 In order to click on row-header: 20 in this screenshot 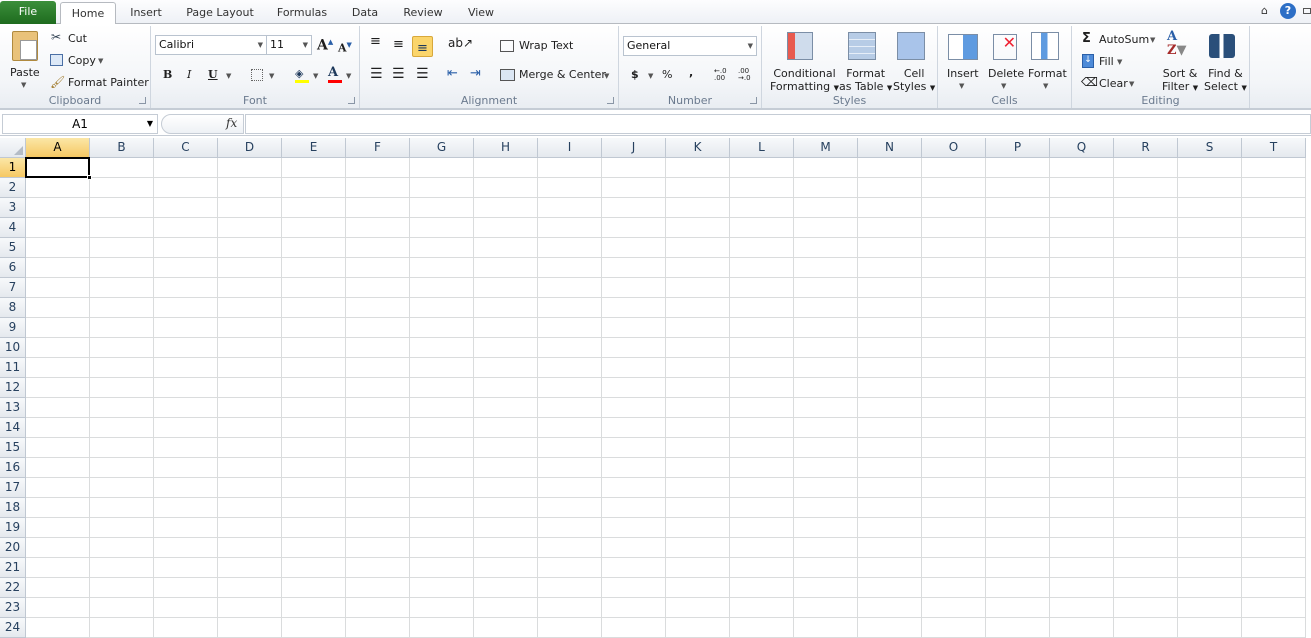, I will do `click(13, 548)`.